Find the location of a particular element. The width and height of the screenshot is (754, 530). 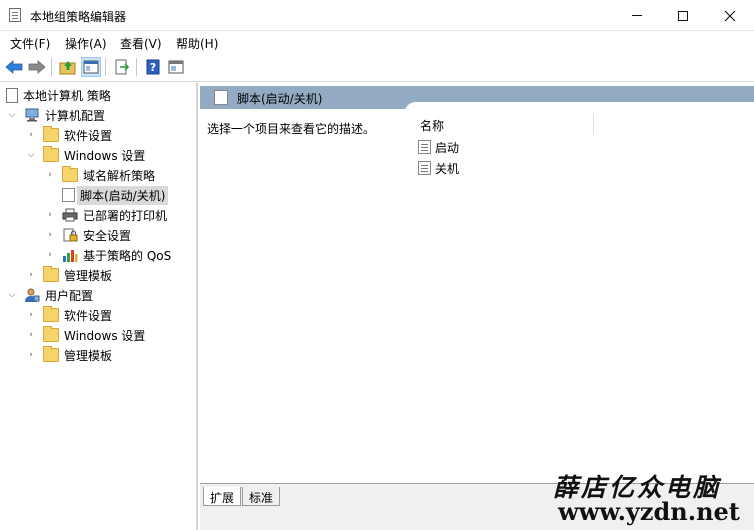

tree-node-label: 基于策略的 QoS is located at coordinates (127, 255).